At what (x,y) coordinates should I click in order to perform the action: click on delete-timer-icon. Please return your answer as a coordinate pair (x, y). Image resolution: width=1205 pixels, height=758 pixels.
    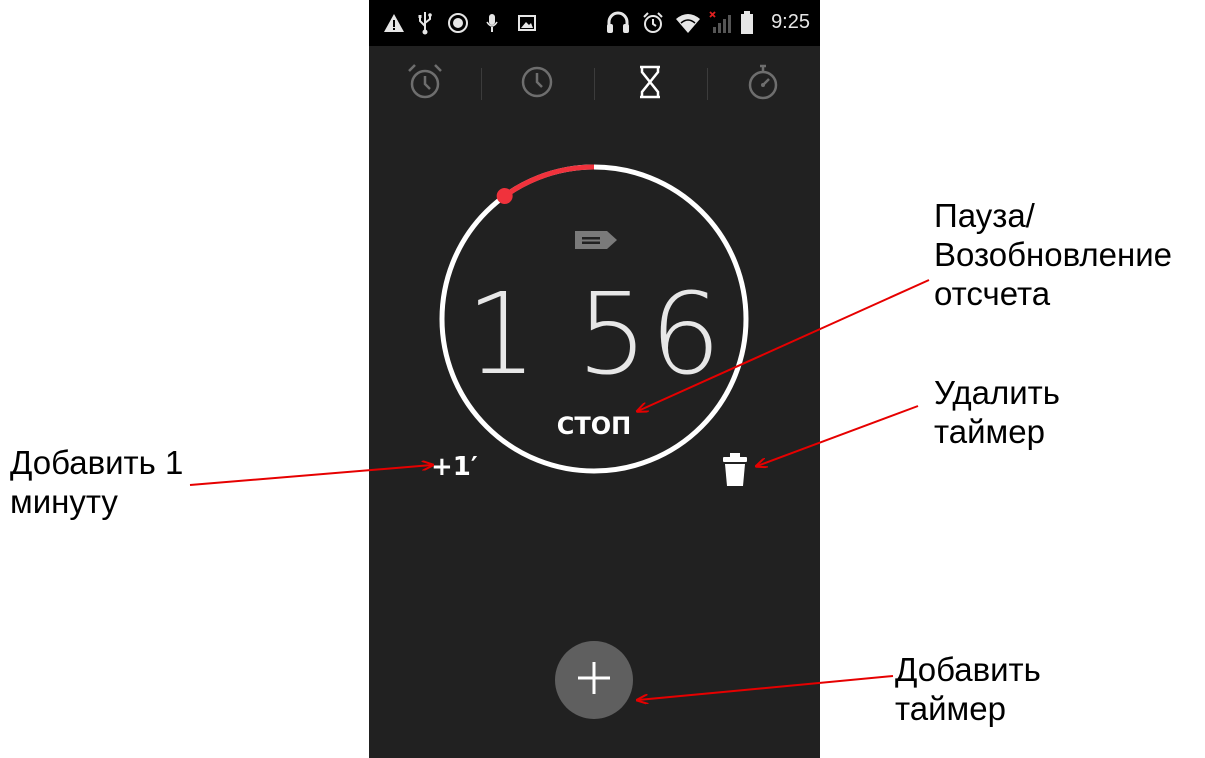
    Looking at the image, I should click on (735, 472).